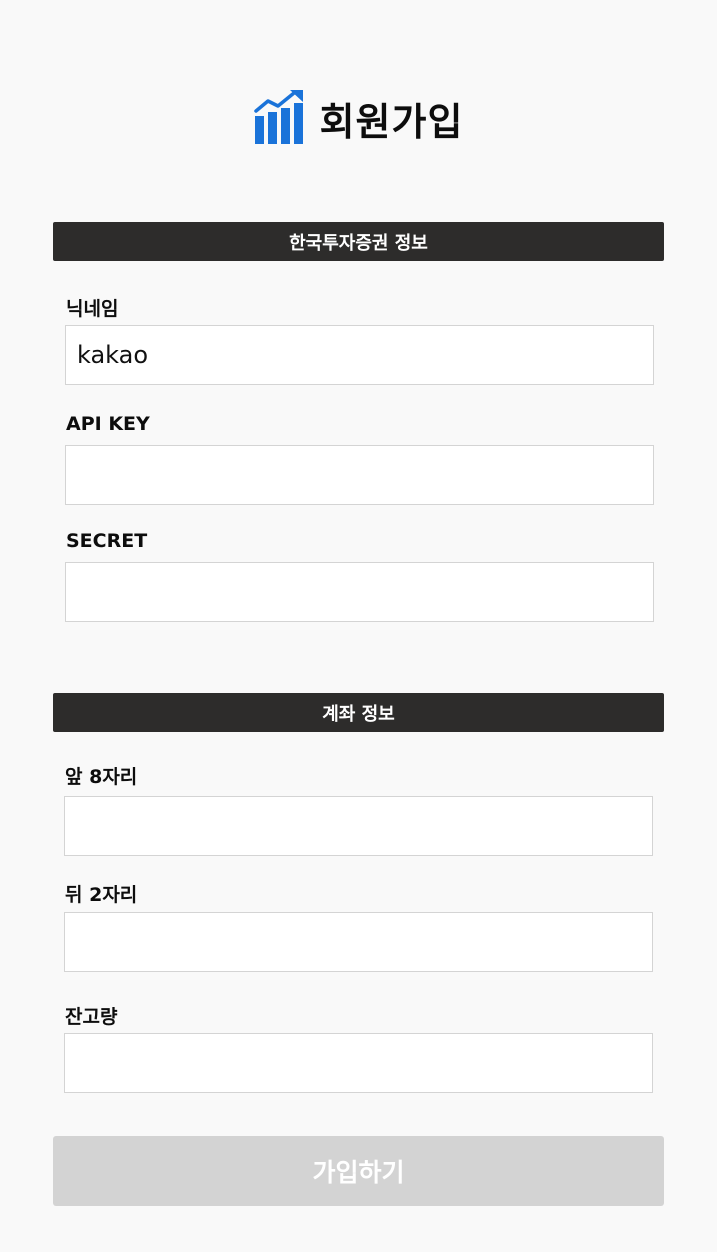  Describe the element at coordinates (358, 942) in the screenshot. I see `account-back2-input` at that location.